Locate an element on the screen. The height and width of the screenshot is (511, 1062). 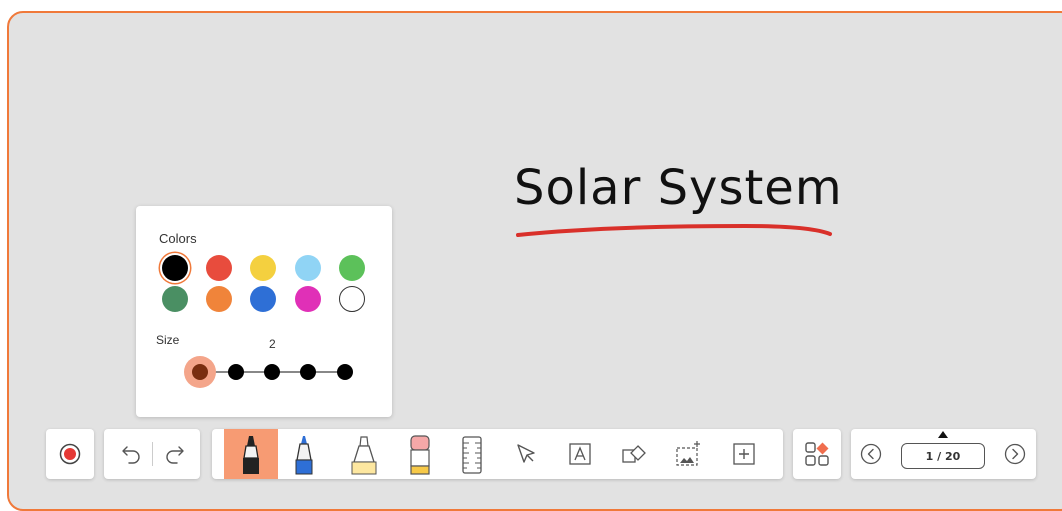
page-indicator: 1 / 20 is located at coordinates (943, 456).